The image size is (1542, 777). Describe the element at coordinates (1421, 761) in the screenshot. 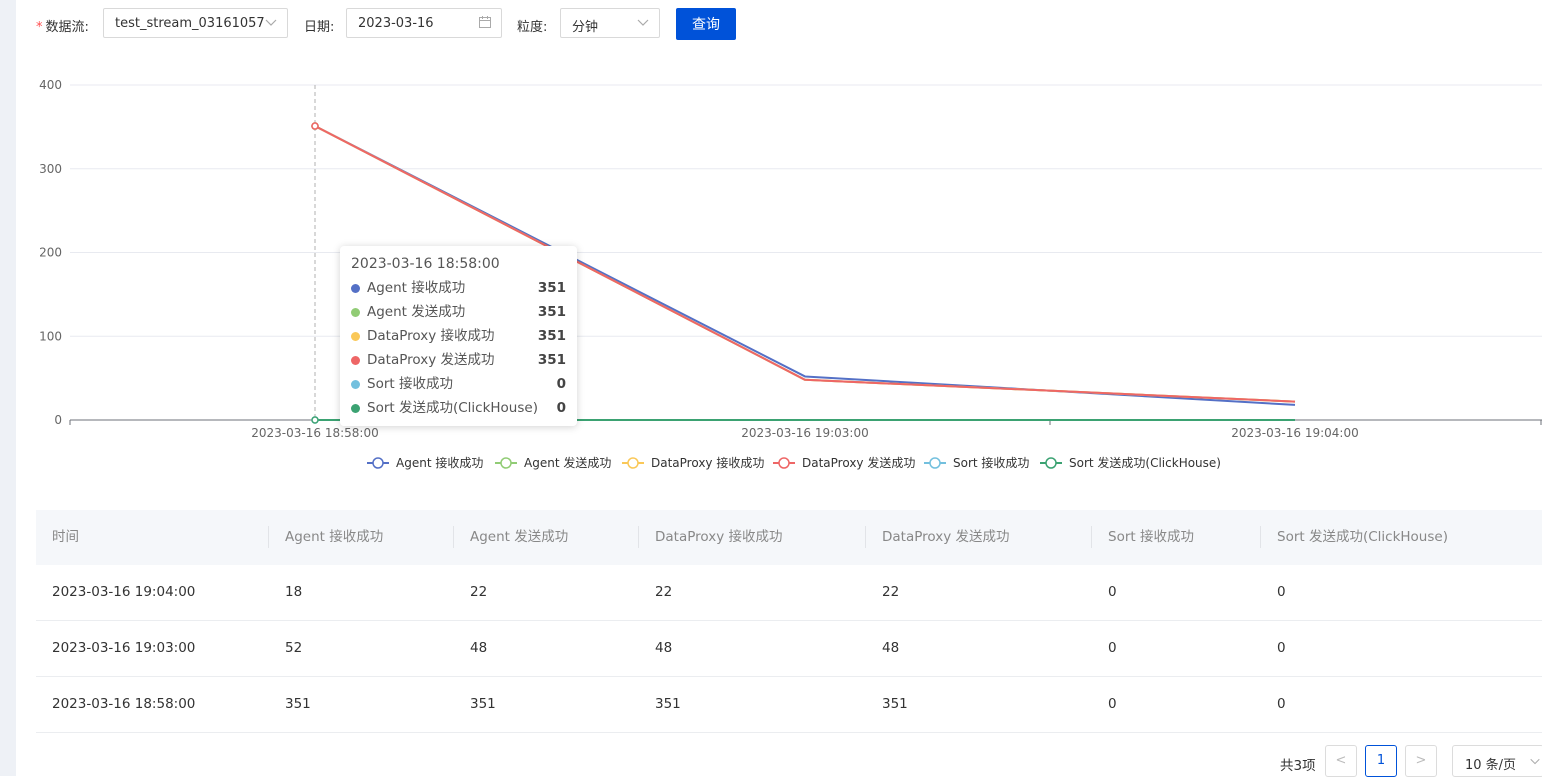

I see `pagination-next-button: >` at that location.